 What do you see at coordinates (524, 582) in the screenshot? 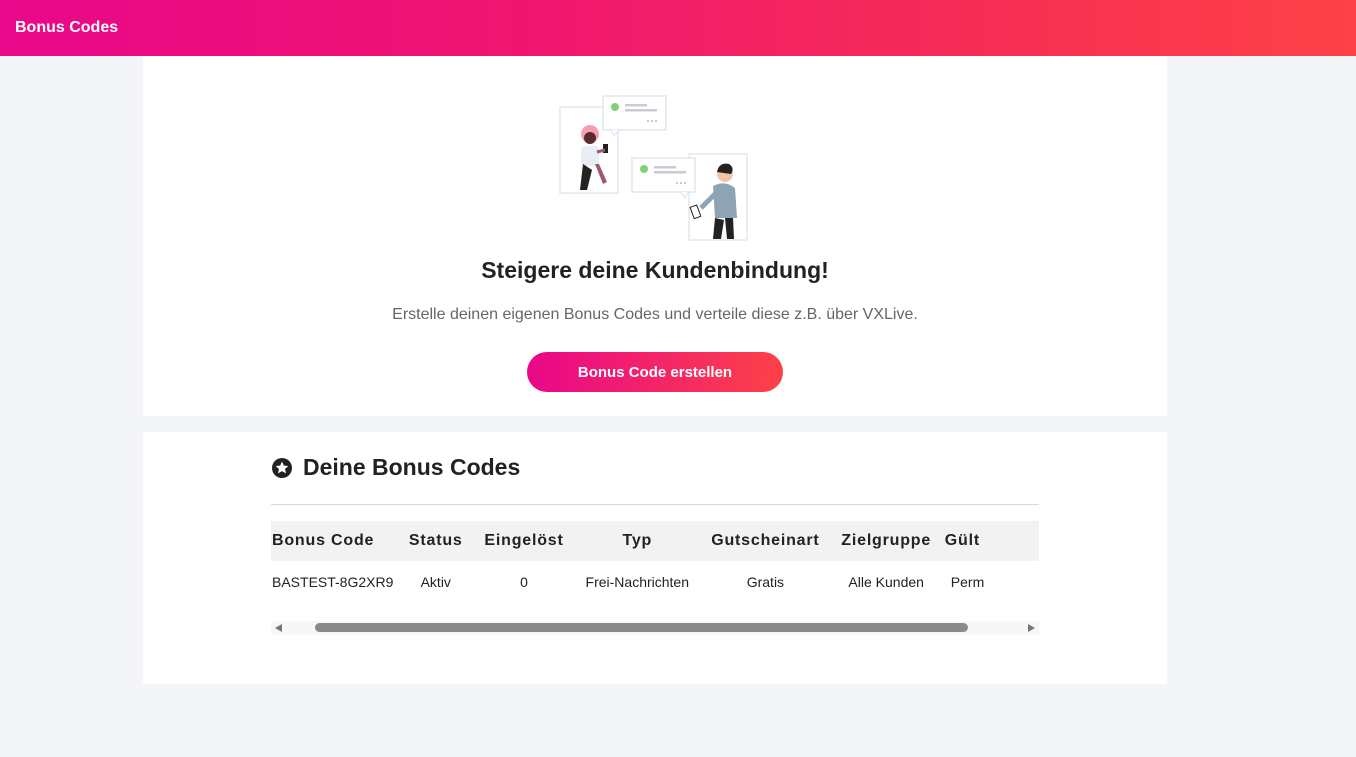
I see `cell-redeemed: 0` at bounding box center [524, 582].